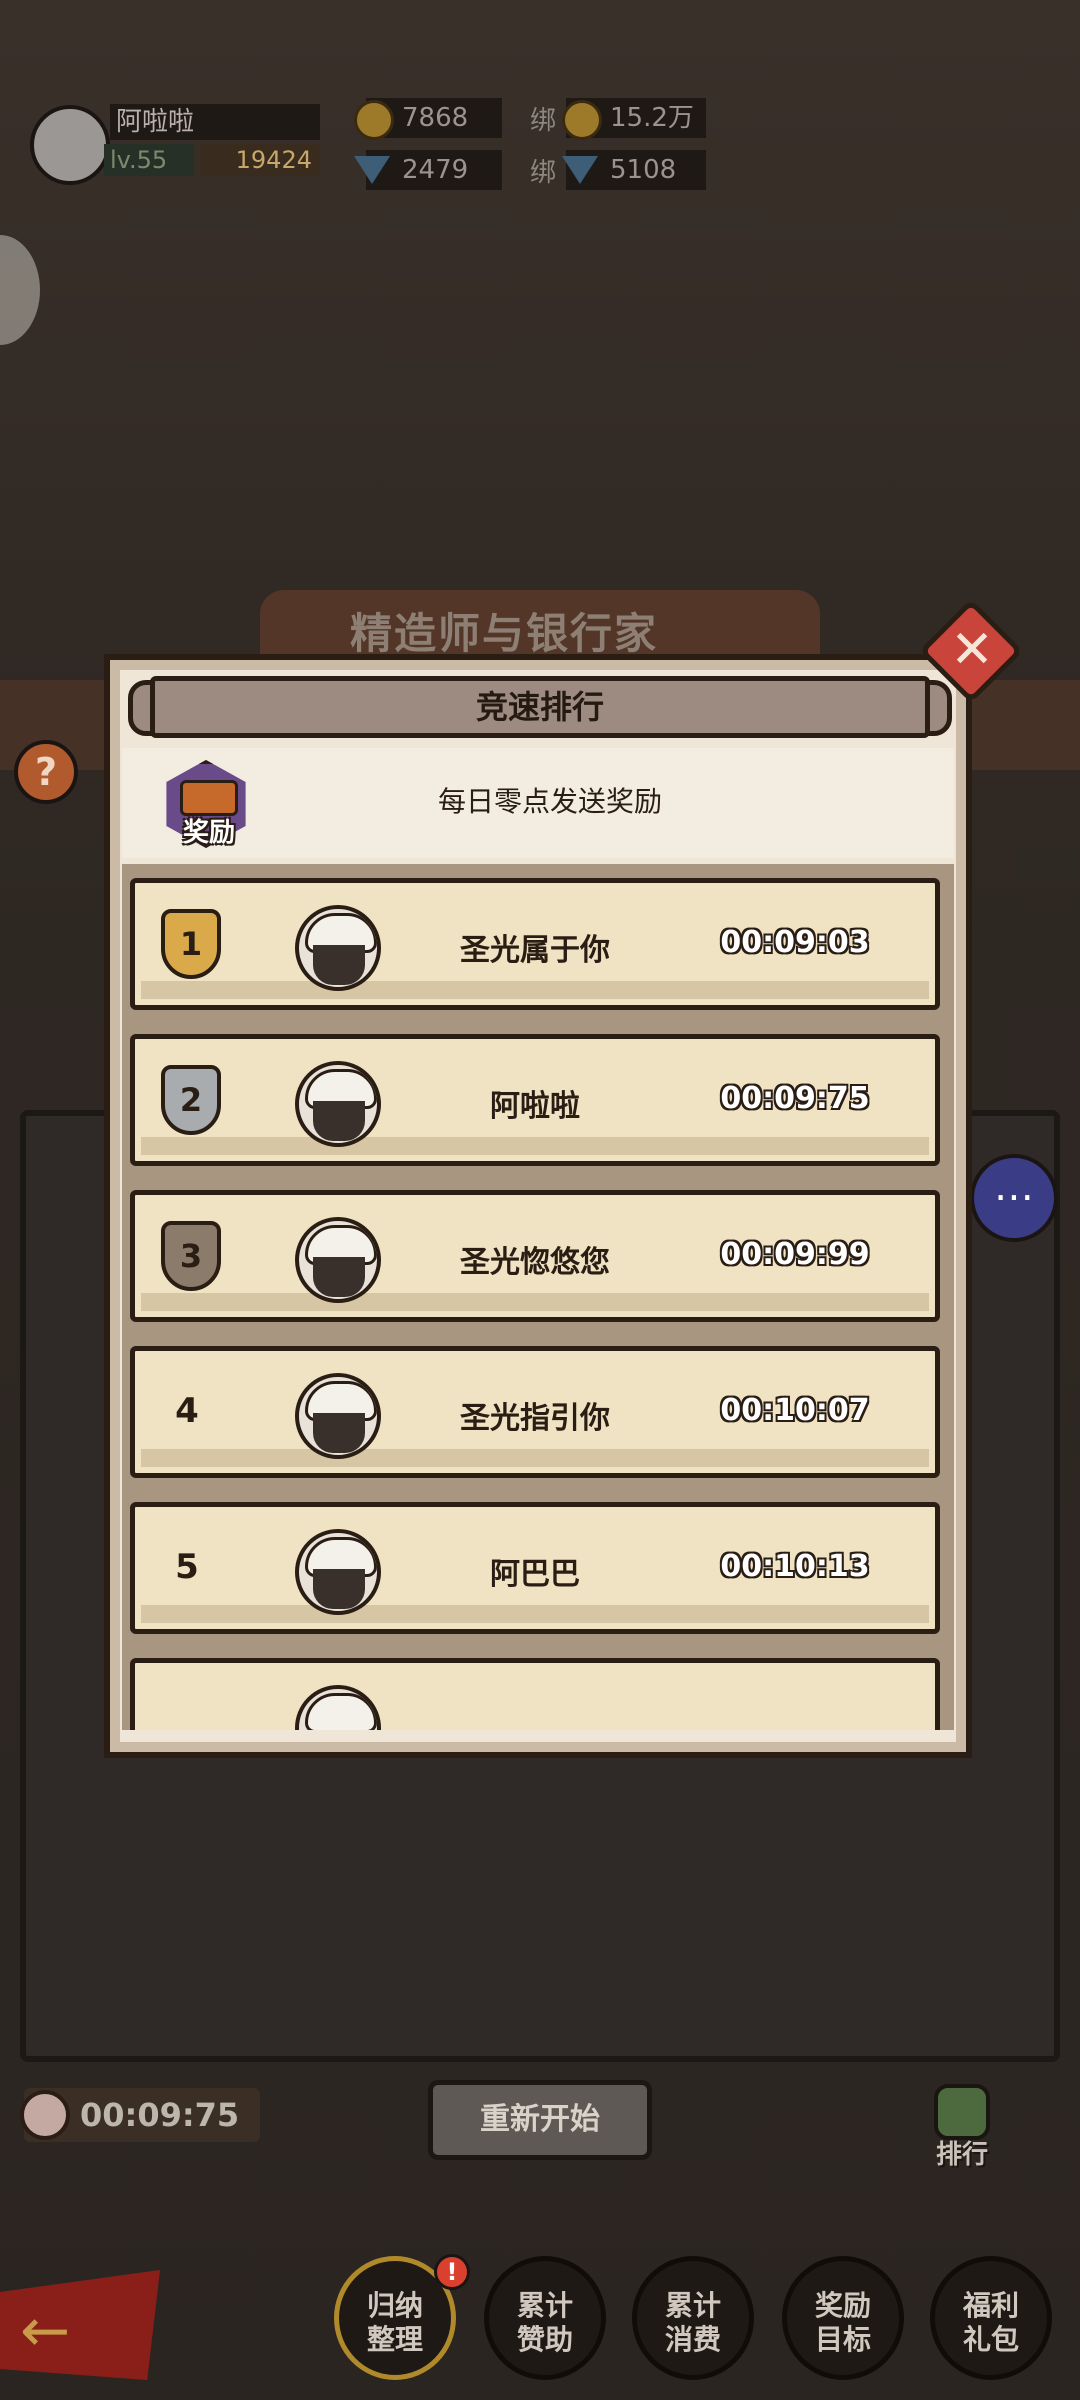 This screenshot has height=2400, width=1080. Describe the element at coordinates (341, 1711) in the screenshot. I see `turban-shape` at that location.